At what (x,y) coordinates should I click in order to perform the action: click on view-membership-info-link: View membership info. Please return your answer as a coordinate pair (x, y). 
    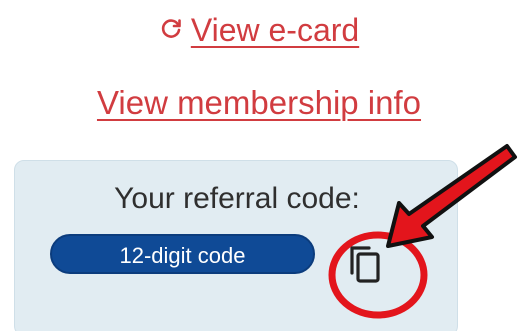
    Looking at the image, I should click on (259, 102).